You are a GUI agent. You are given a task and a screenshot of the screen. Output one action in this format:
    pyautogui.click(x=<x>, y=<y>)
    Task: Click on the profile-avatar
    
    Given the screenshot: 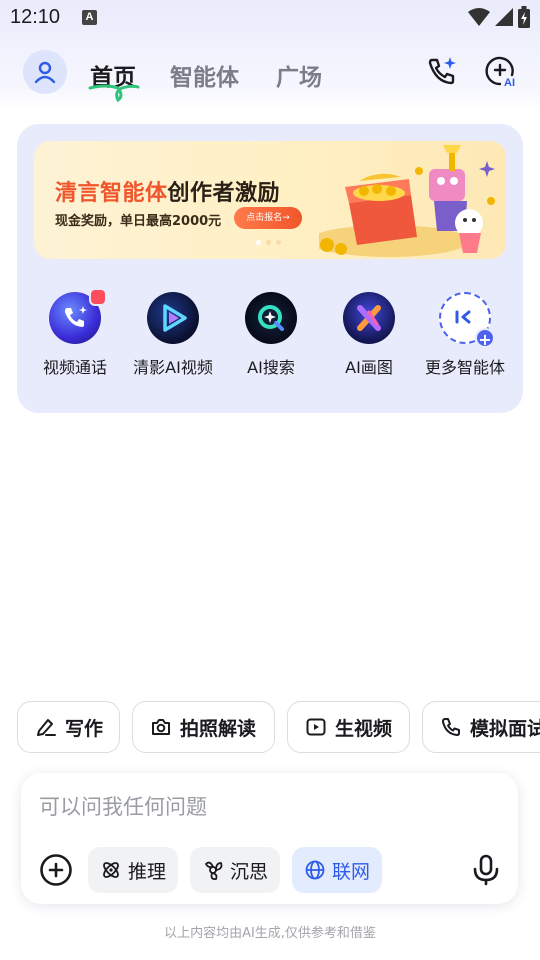 What is the action you would take?
    pyautogui.click(x=45, y=72)
    